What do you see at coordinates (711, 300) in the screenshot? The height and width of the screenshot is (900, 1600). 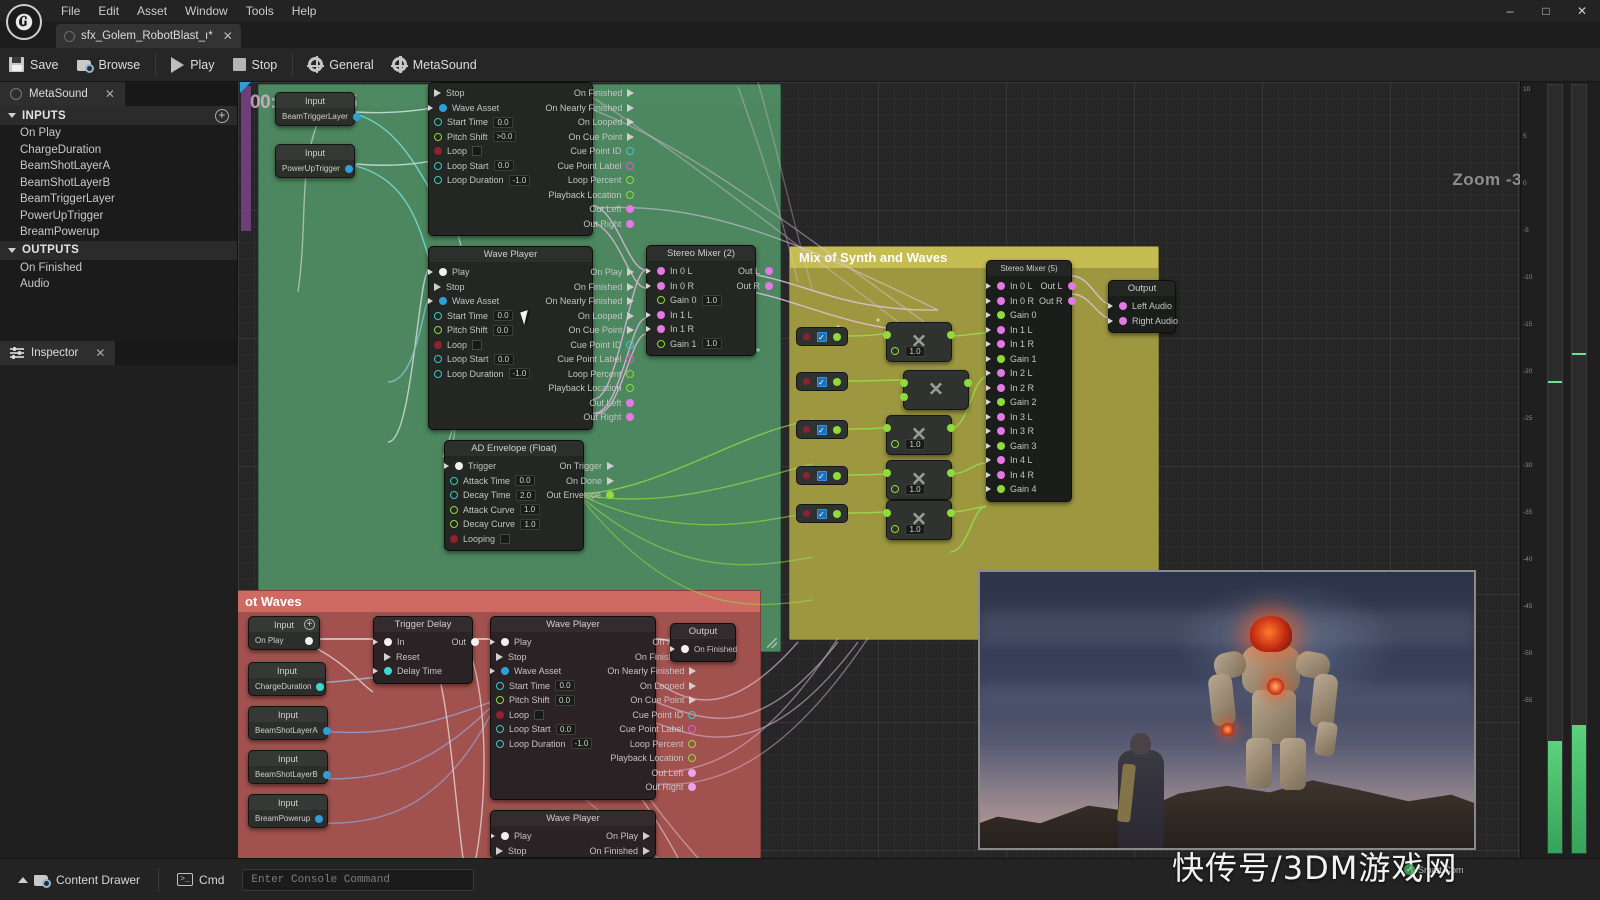 I see `value-field: 1.0` at bounding box center [711, 300].